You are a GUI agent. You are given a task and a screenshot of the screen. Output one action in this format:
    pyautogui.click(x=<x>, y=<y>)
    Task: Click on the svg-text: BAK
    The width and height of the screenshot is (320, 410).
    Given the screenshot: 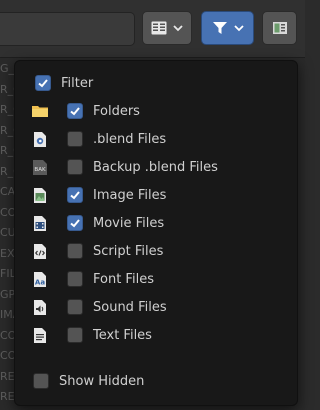 What is the action you would take?
    pyautogui.click(x=40, y=170)
    